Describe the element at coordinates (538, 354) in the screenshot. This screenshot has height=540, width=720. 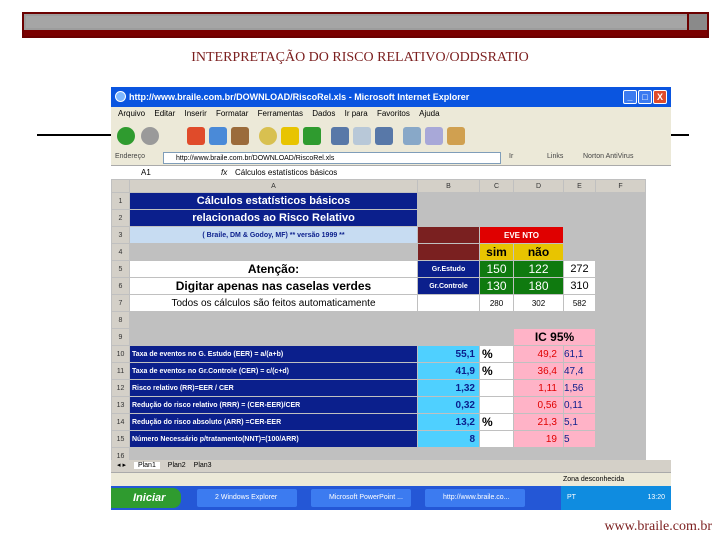
I see `ic-lower: 49,2` at that location.